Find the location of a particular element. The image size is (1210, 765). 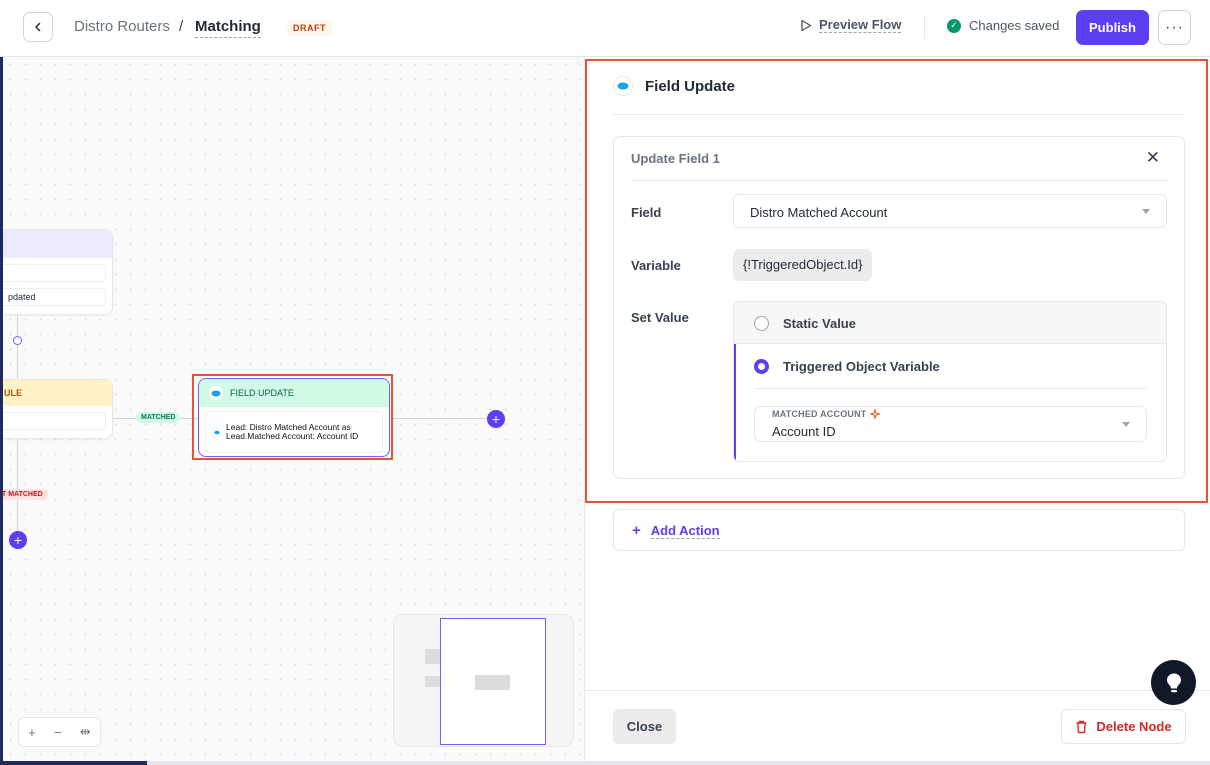

option-label: Triggered Object Variable is located at coordinates (861, 366).